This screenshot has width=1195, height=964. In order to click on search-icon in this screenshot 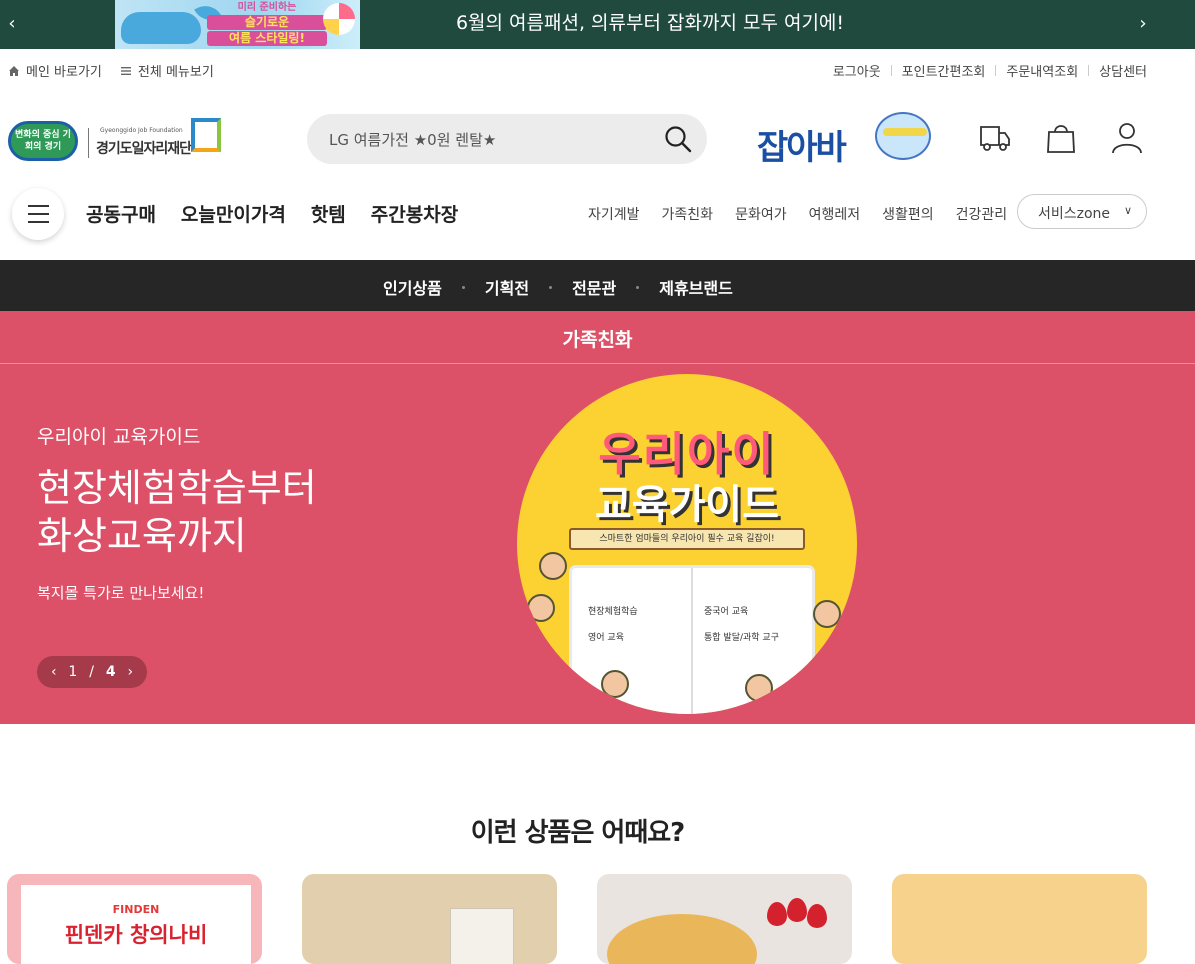, I will do `click(678, 139)`.